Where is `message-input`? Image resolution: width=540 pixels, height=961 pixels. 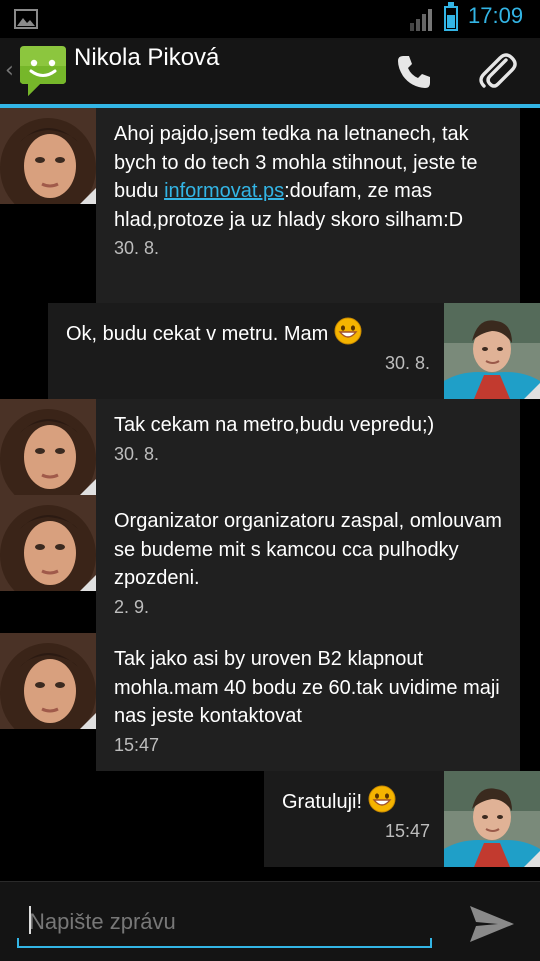
message-input is located at coordinates (229, 922).